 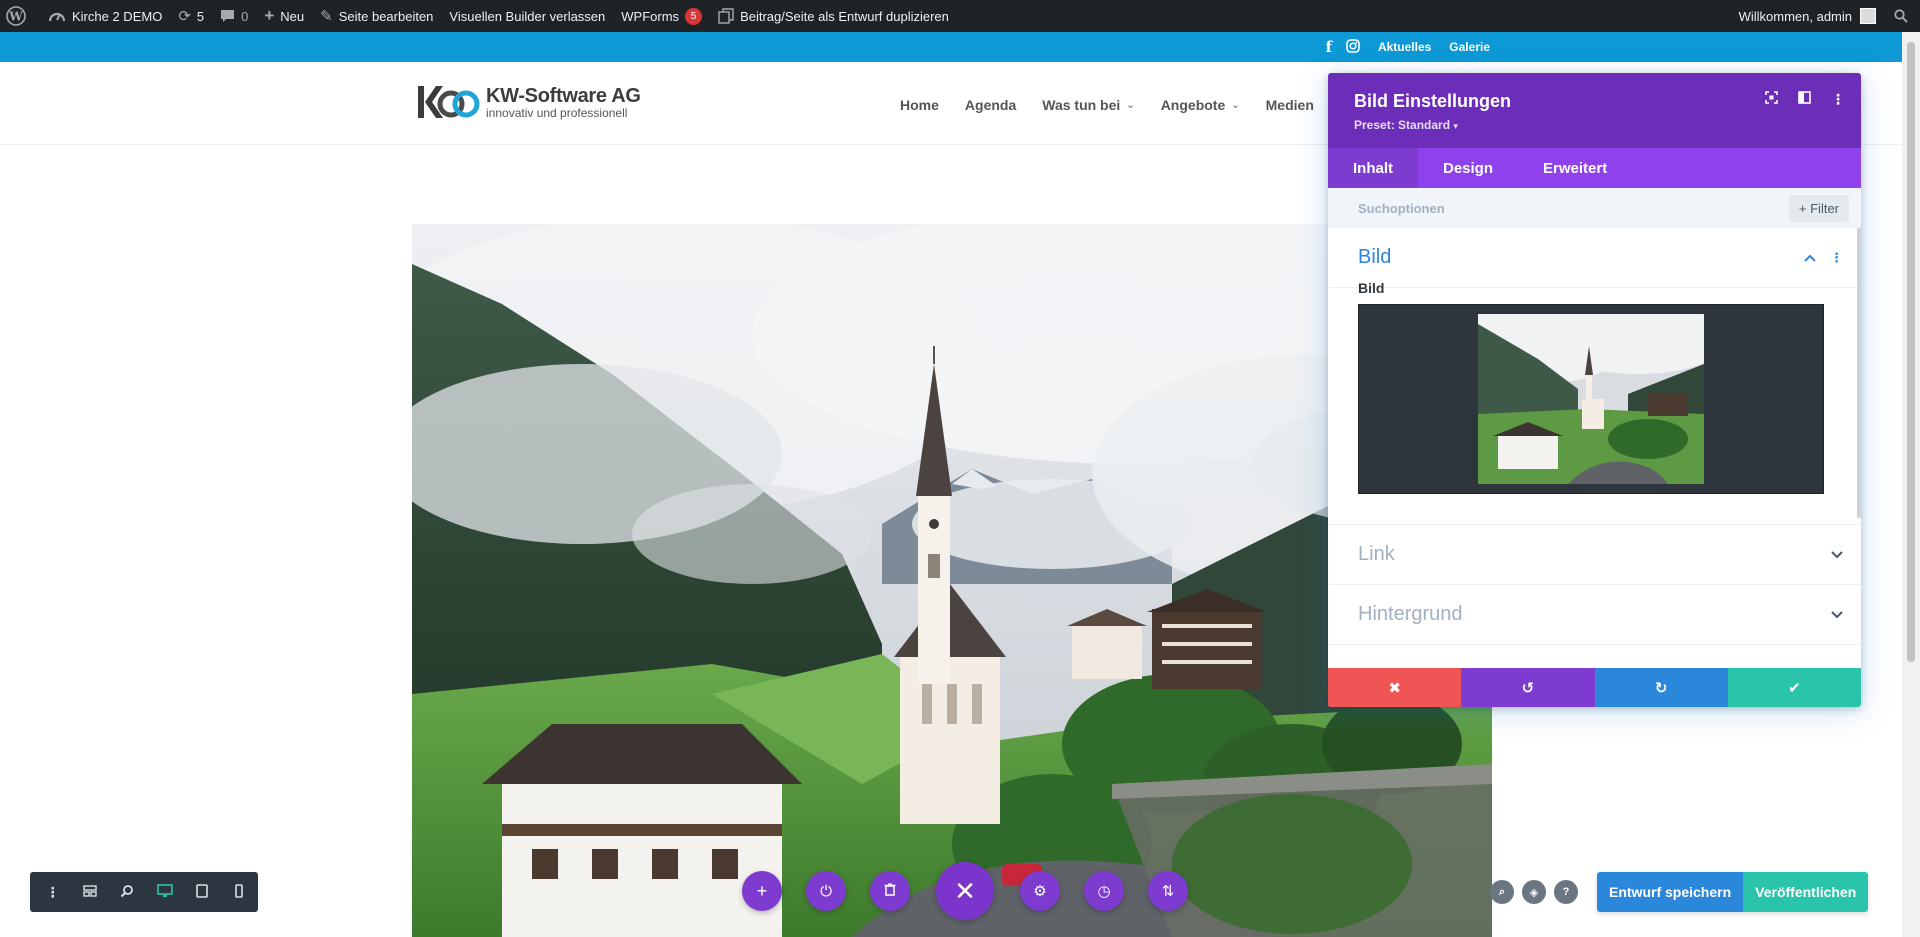 I want to click on tab-design: Design, so click(x=1468, y=168).